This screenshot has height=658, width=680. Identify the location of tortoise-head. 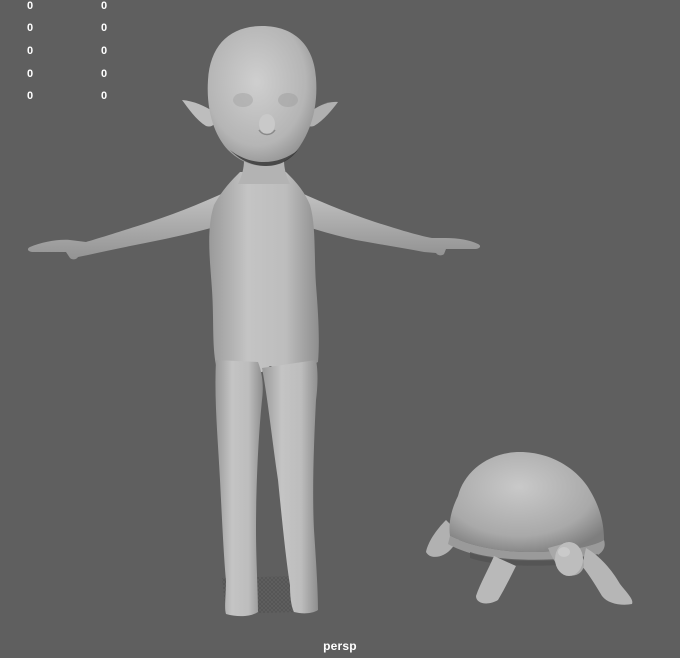
(569, 559).